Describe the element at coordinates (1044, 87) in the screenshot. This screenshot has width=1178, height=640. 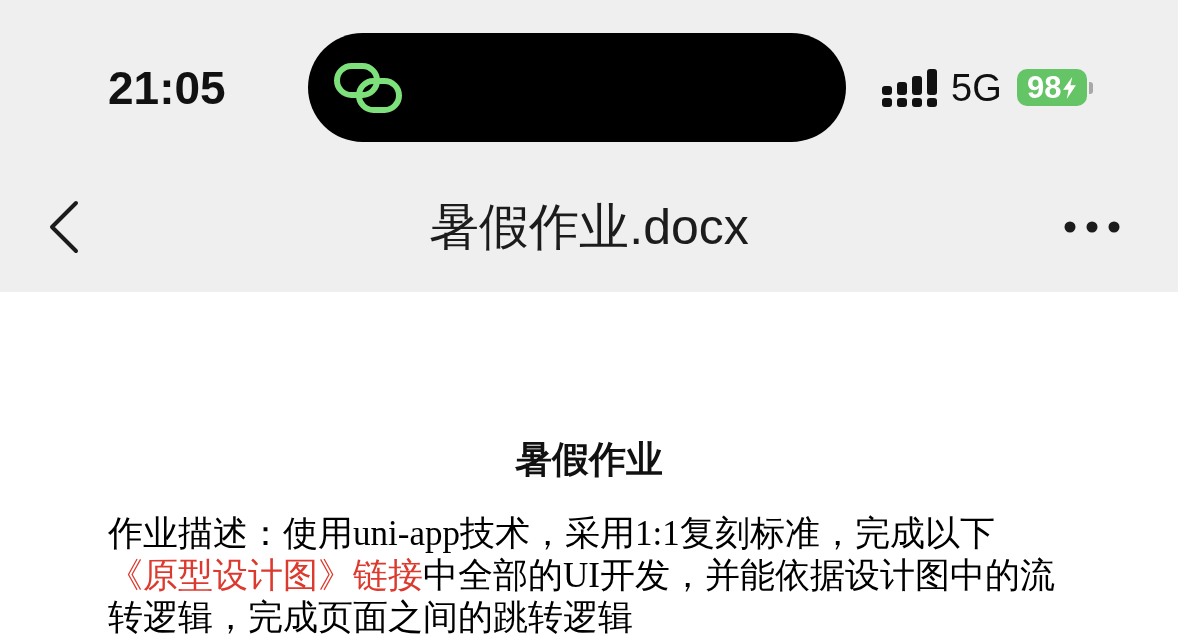
I see `battery-percentage: 98` at that location.